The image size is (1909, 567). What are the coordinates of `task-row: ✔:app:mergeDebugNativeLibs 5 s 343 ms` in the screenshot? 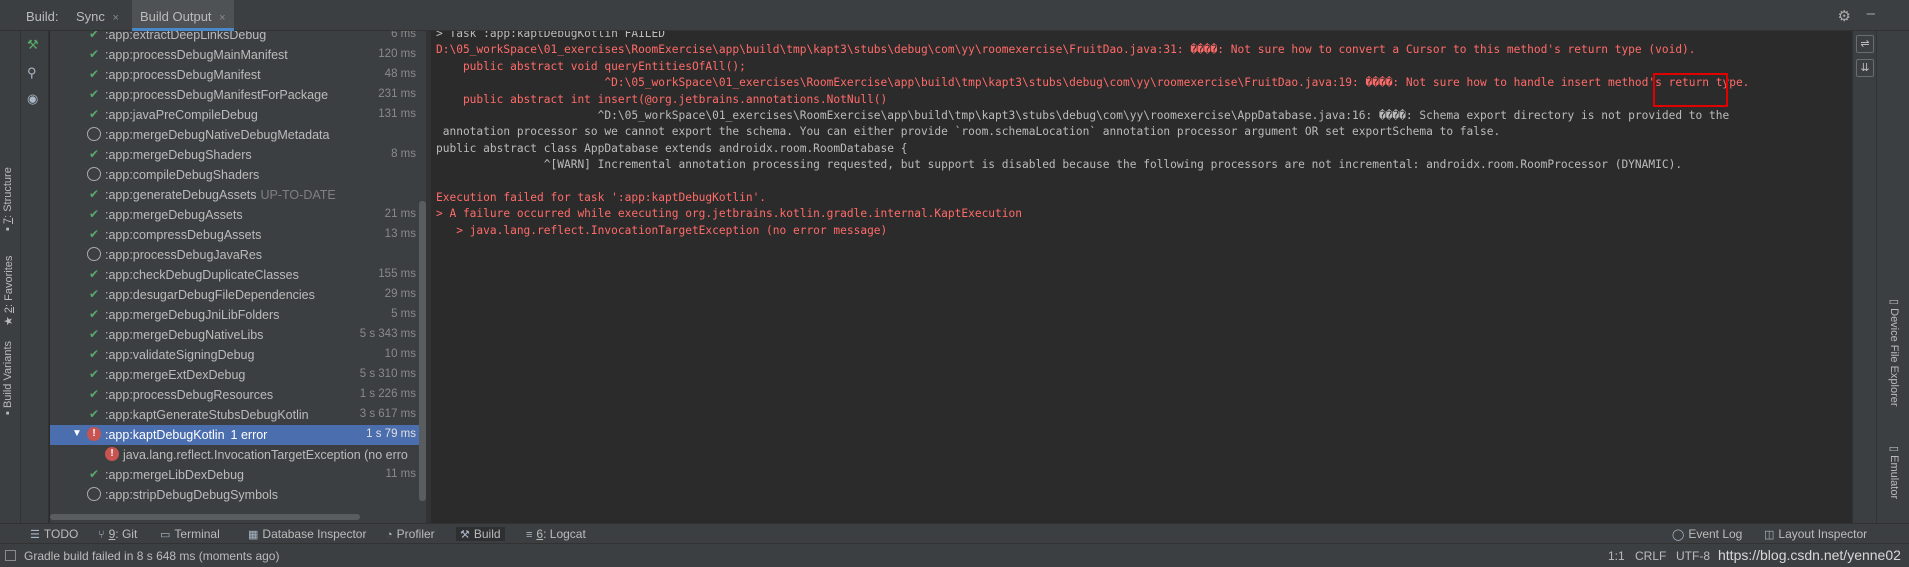 It's located at (238, 335).